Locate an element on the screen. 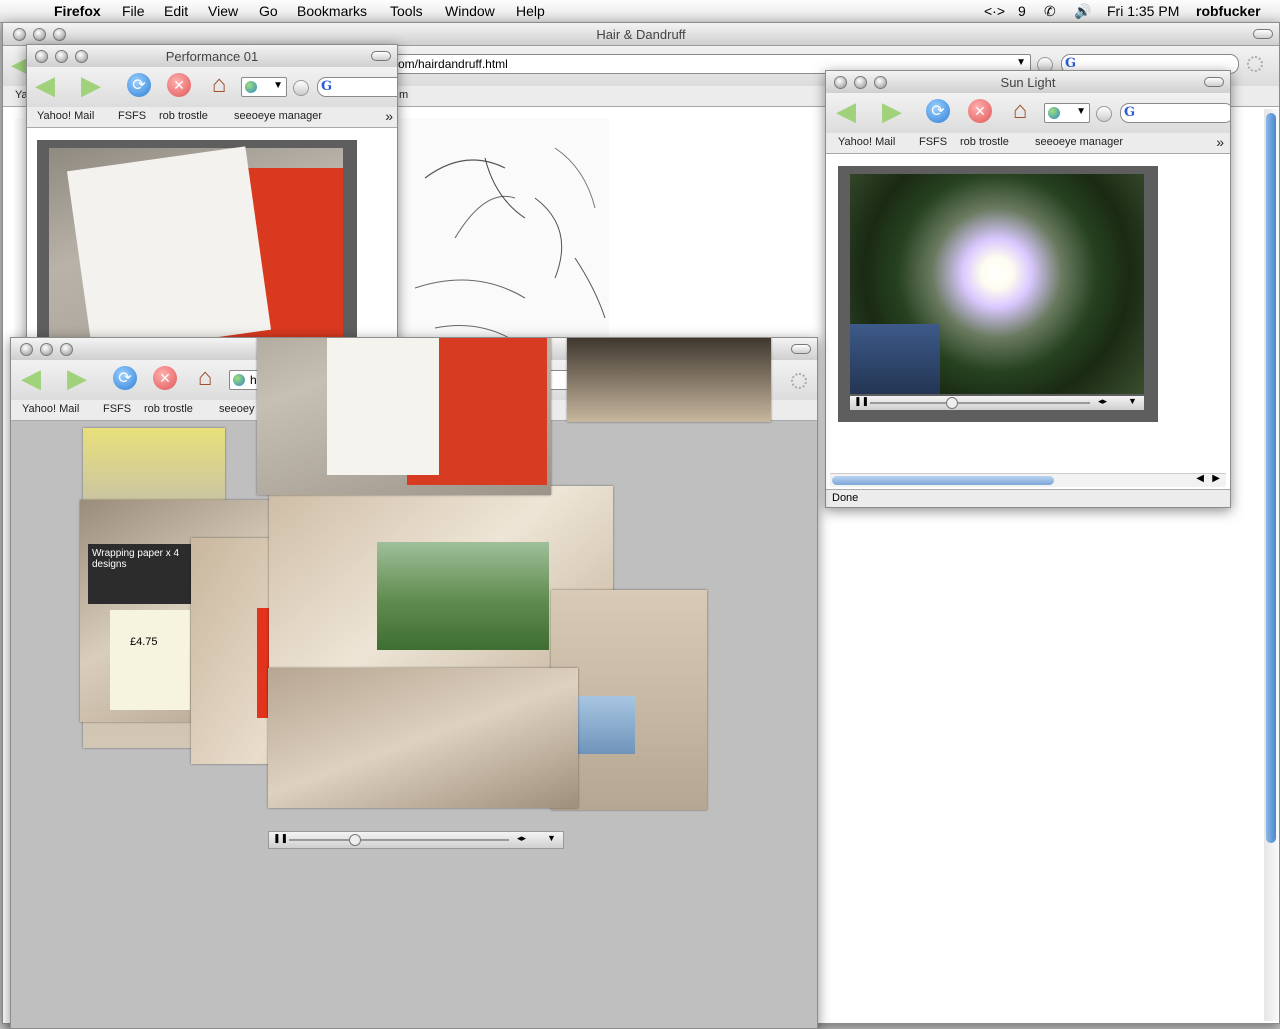 The height and width of the screenshot is (1029, 1280). sun-titlebar: Sun Light is located at coordinates (1028, 82).